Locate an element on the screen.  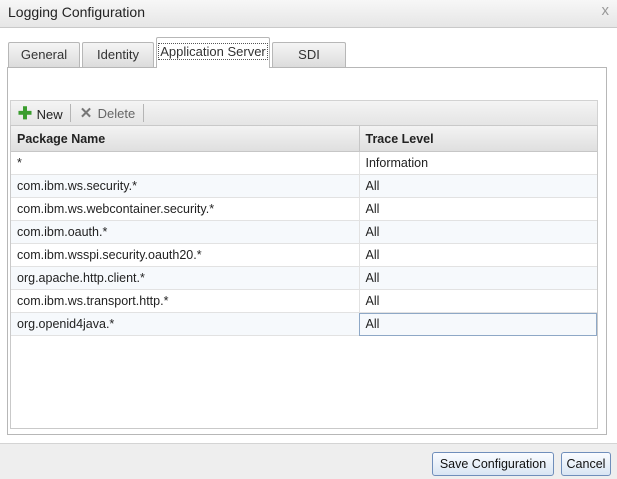
table-row: org.apache.http.client.* All is located at coordinates (304, 278).